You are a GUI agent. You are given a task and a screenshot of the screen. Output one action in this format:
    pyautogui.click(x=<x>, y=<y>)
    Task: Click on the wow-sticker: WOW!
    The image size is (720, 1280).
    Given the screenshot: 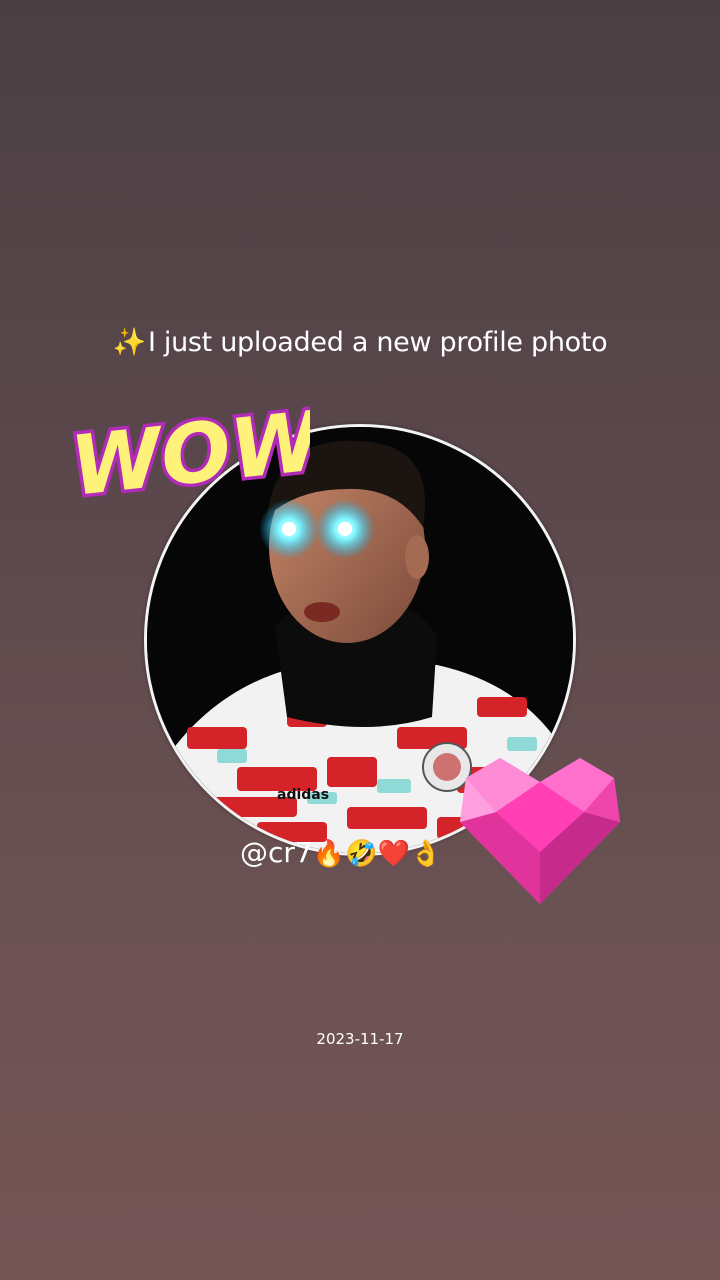 What is the action you would take?
    pyautogui.click(x=186, y=452)
    